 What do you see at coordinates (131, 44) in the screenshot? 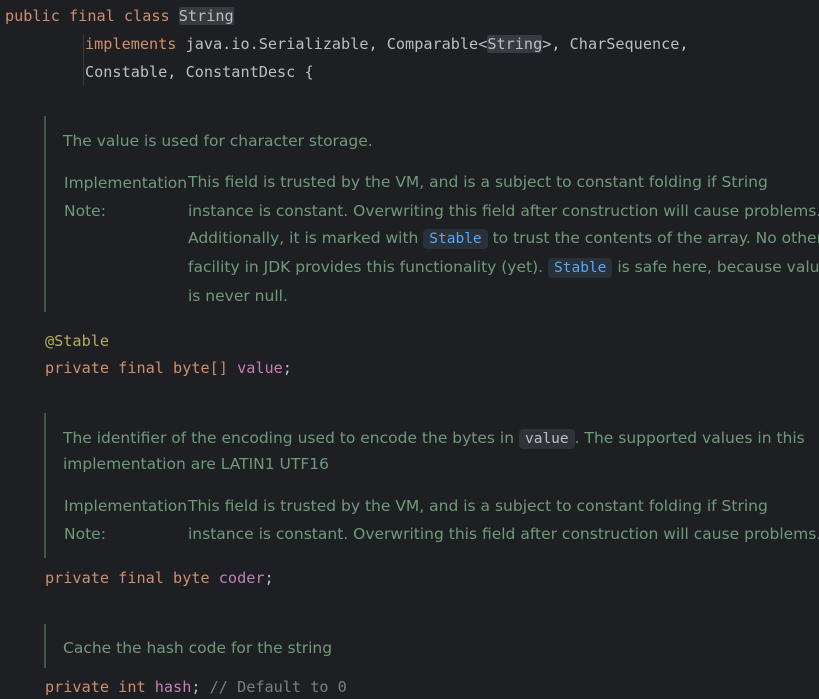
I see `keyword-implements: implements` at bounding box center [131, 44].